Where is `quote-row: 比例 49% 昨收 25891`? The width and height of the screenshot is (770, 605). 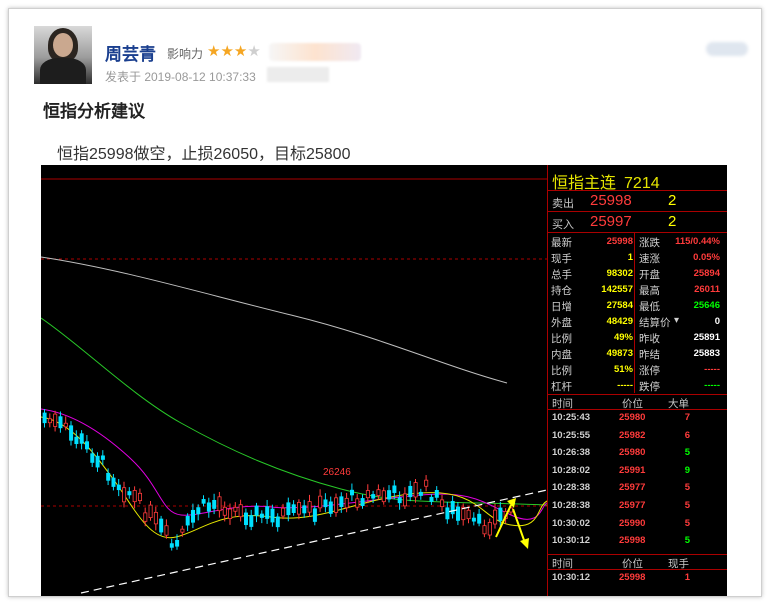 quote-row: 比例 49% 昨收 25891 is located at coordinates (637, 338).